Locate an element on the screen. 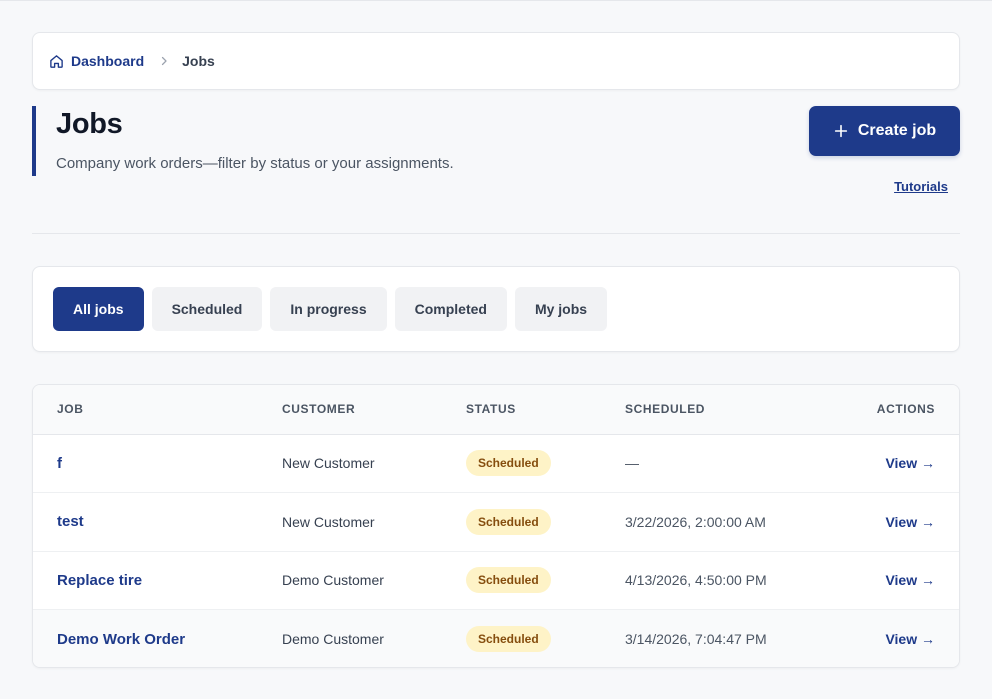 Image resolution: width=992 pixels, height=699 pixels. header-accent-bar is located at coordinates (34, 141).